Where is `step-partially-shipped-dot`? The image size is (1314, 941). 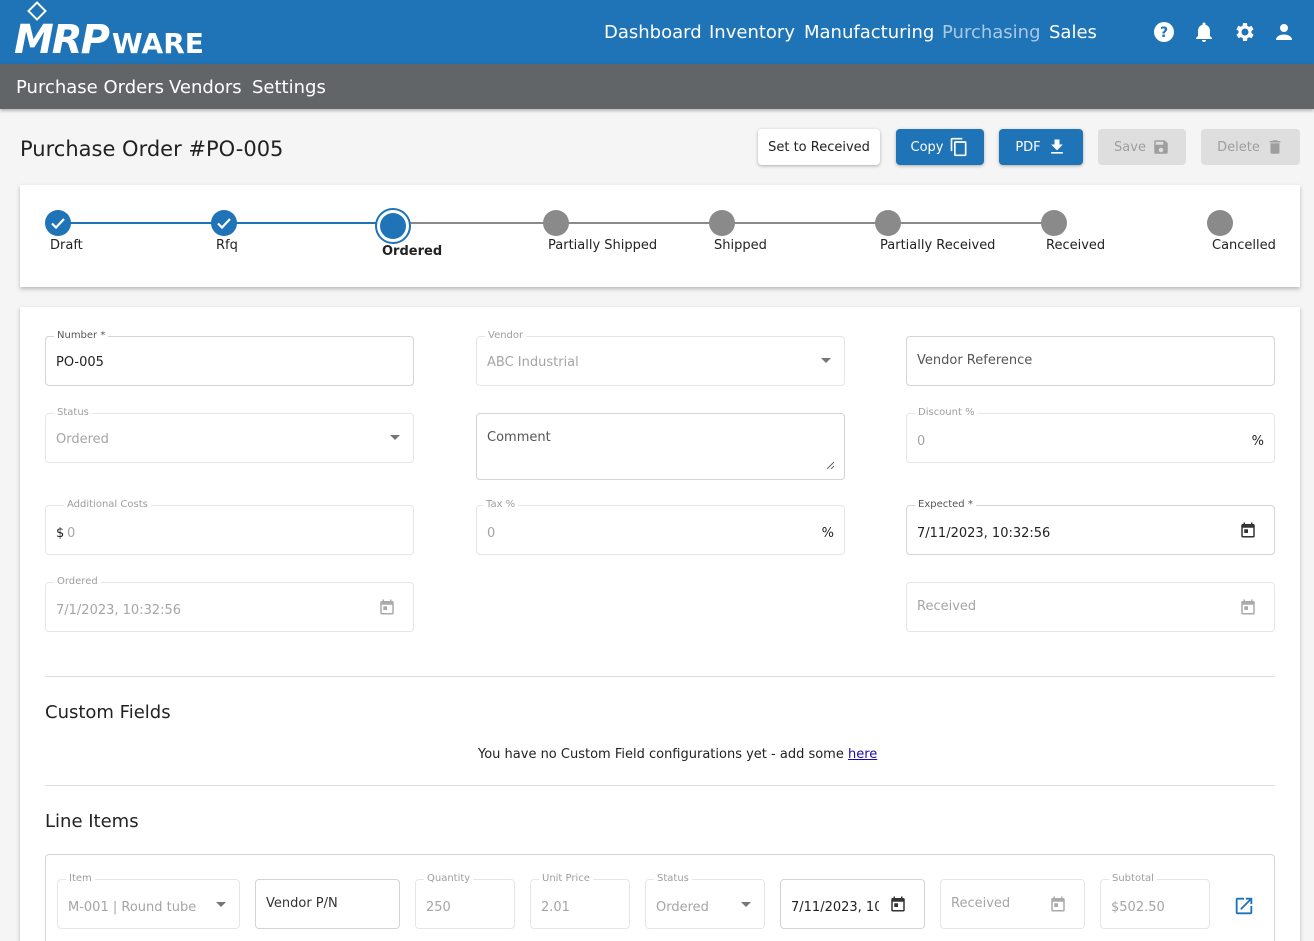 step-partially-shipped-dot is located at coordinates (556, 223).